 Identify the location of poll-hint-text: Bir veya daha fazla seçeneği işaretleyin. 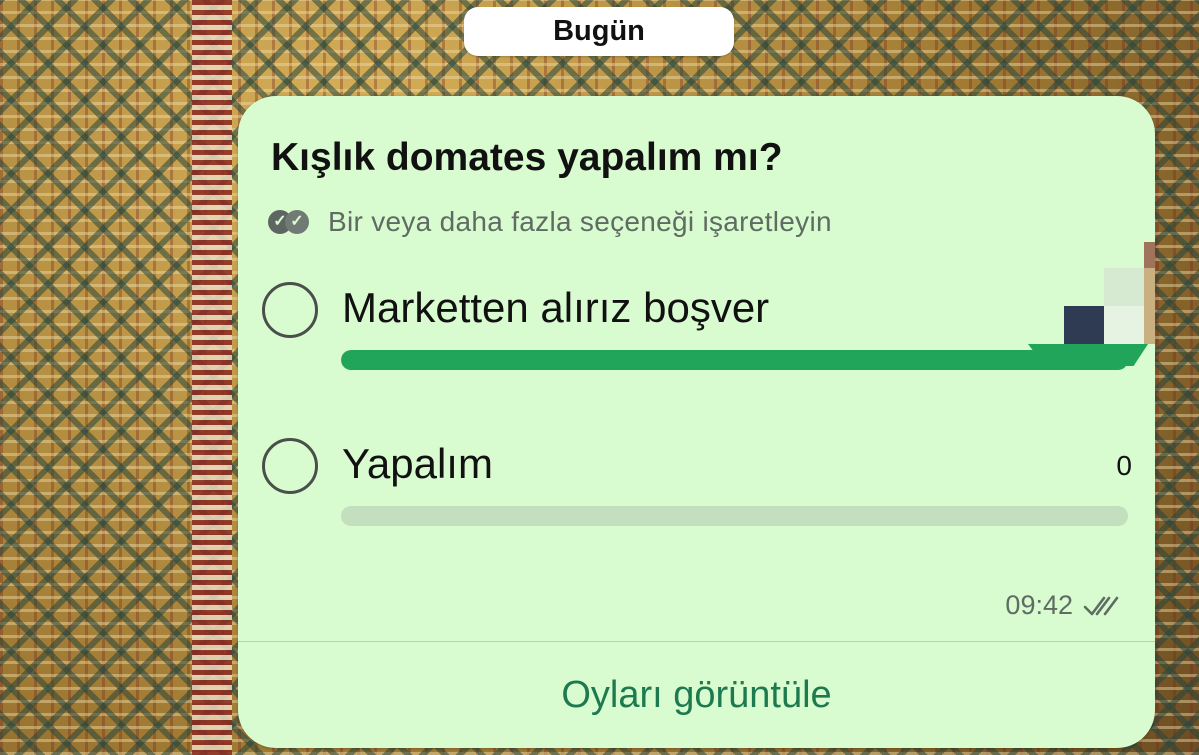
(580, 221).